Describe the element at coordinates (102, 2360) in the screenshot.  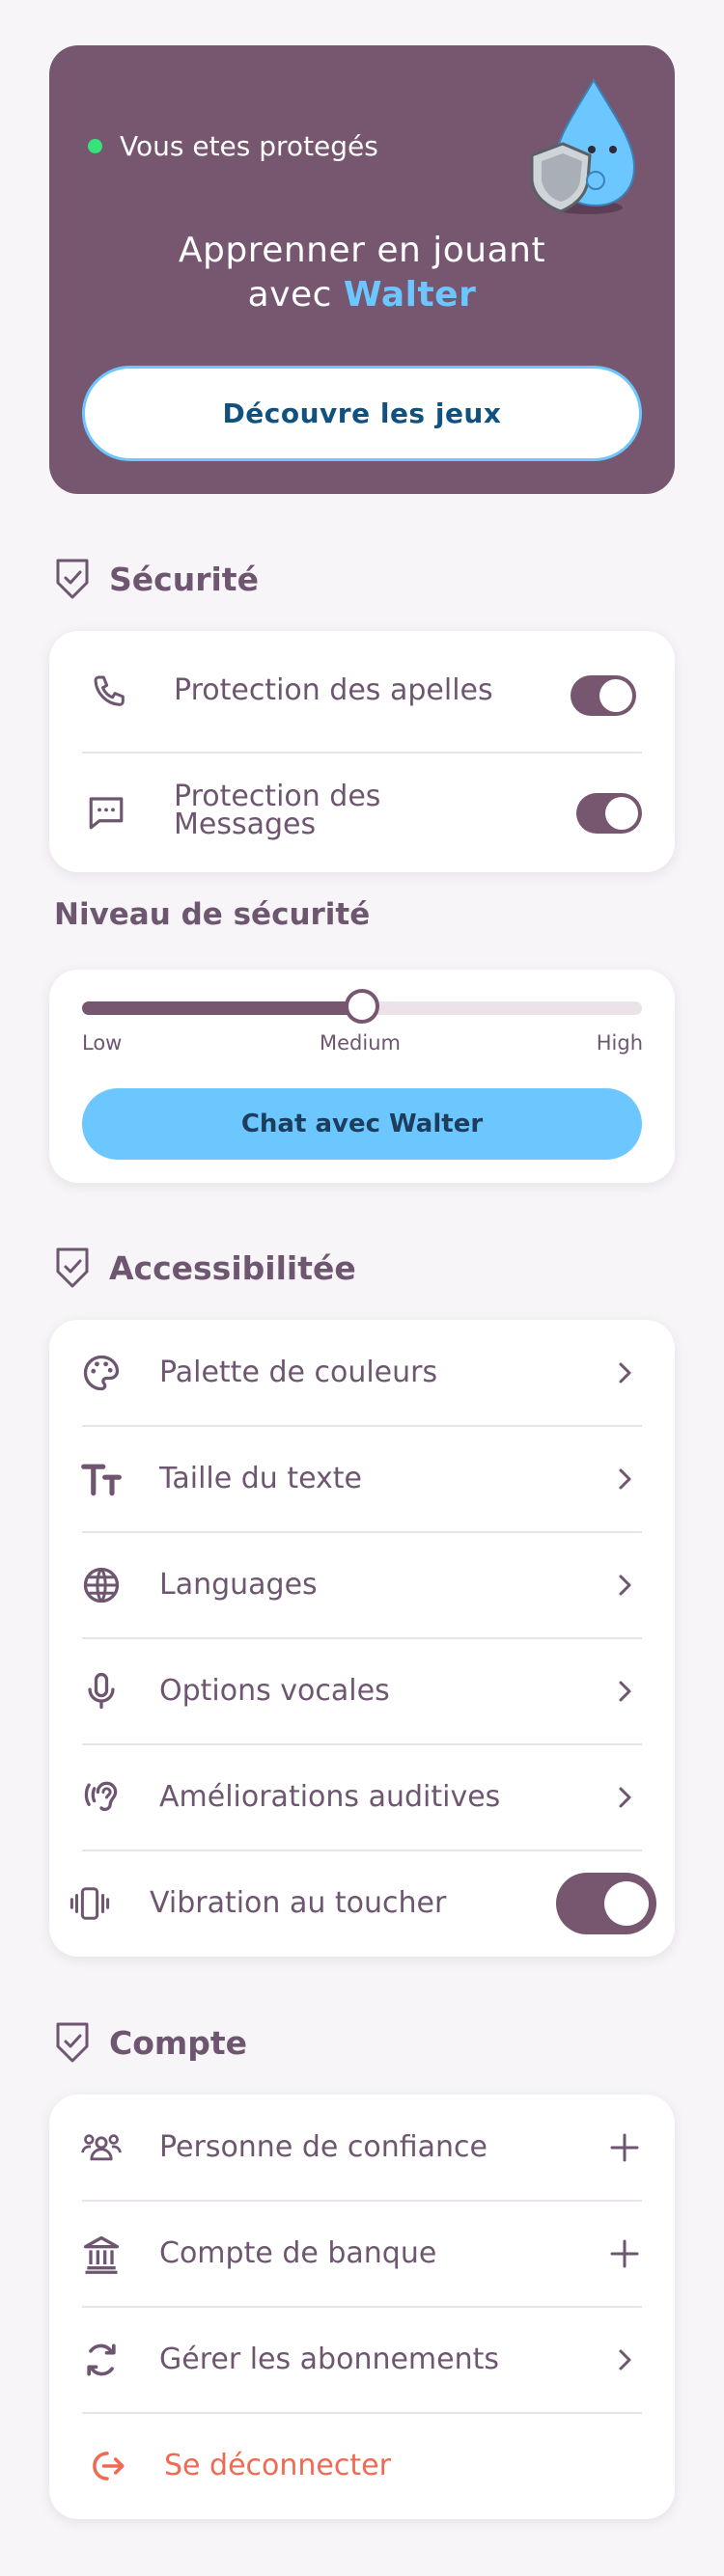
I see `refresh-icon` at that location.